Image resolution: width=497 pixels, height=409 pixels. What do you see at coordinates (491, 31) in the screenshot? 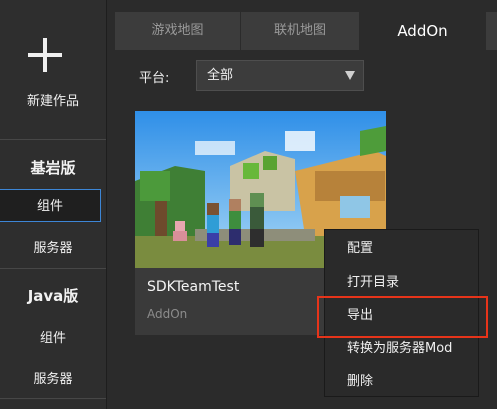
I see `tab-overflow` at bounding box center [491, 31].